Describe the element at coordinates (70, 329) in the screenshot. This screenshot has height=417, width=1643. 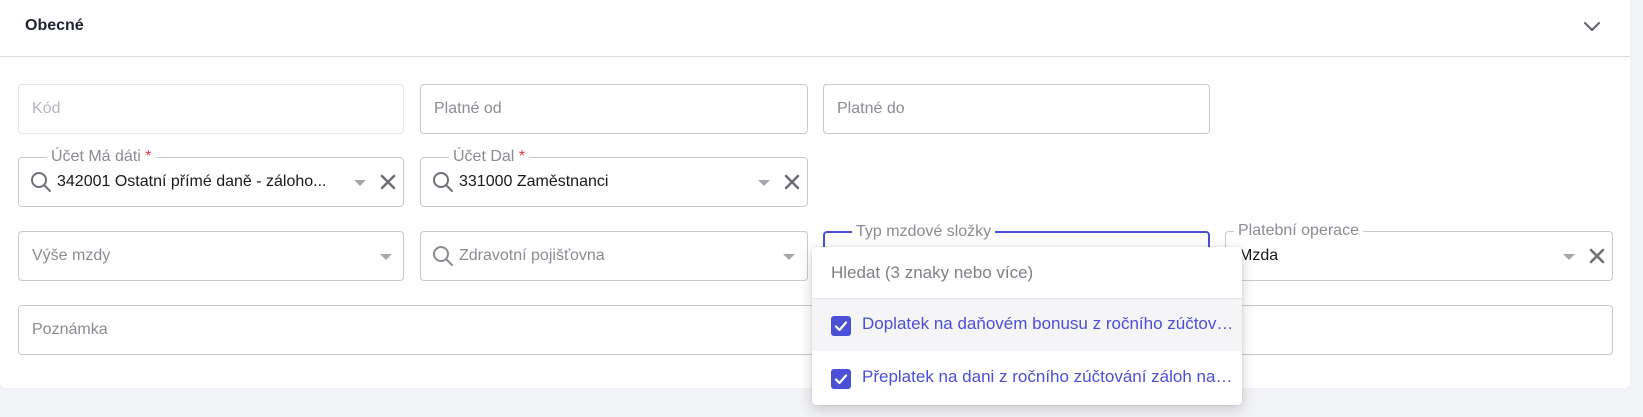
I see `poznamka-placeholder: Poznámka` at that location.